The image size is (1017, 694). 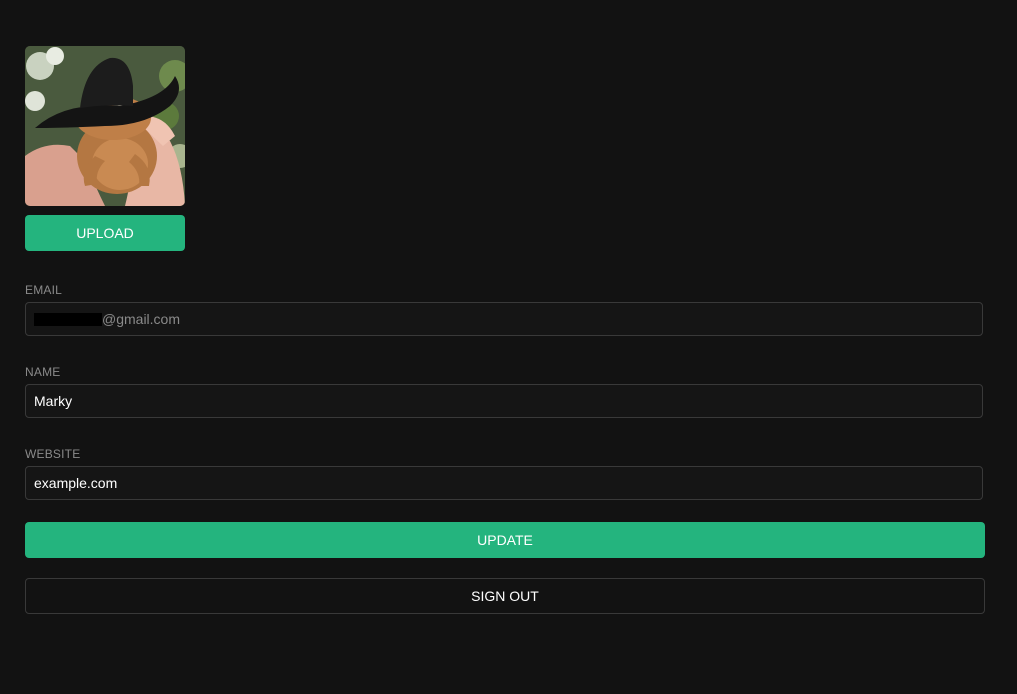 I want to click on website-label: Website, so click(x=53, y=454).